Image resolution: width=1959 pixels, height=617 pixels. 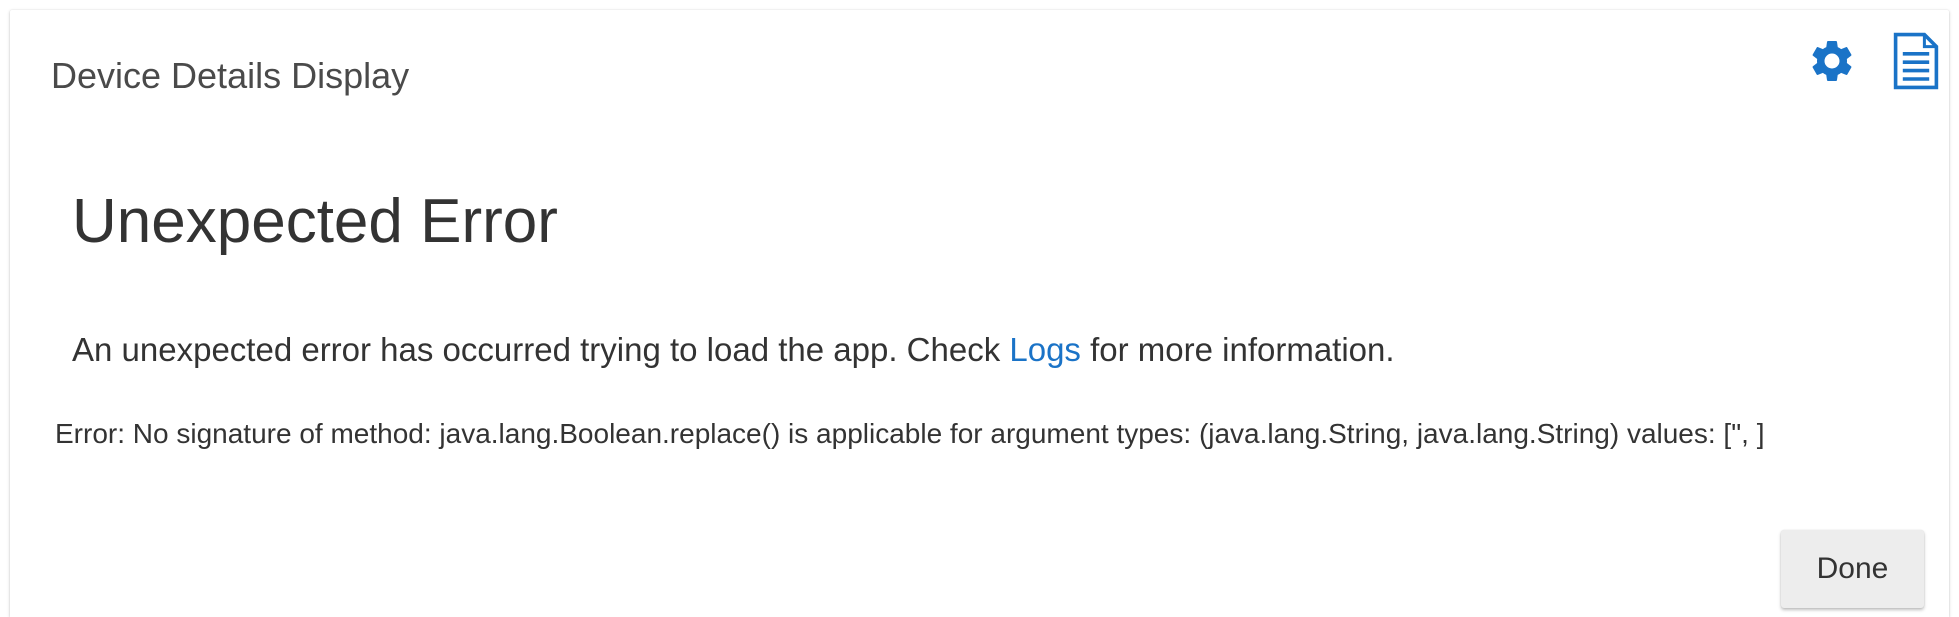 I want to click on error-message-suffix: for more information., so click(x=1237, y=349).